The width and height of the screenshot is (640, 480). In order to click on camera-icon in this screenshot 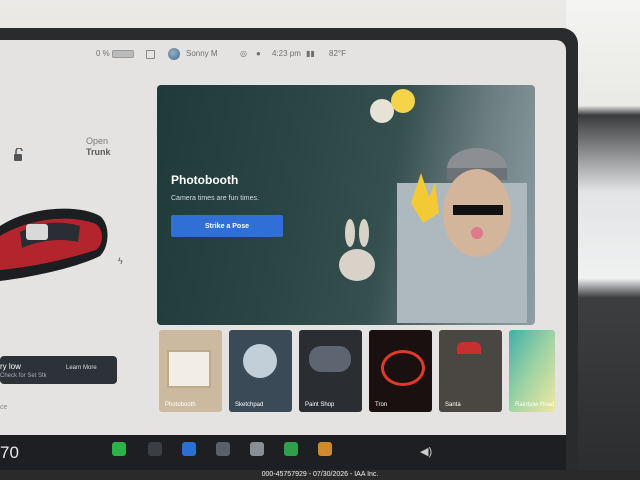, I will do `click(155, 449)`.